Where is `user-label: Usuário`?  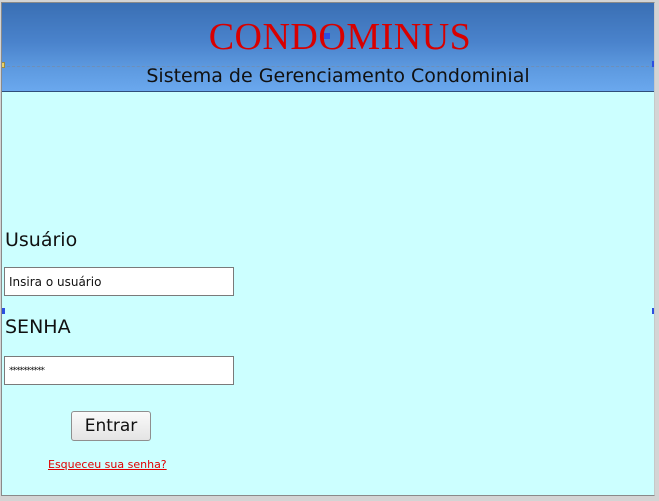 user-label: Usuário is located at coordinates (41, 240).